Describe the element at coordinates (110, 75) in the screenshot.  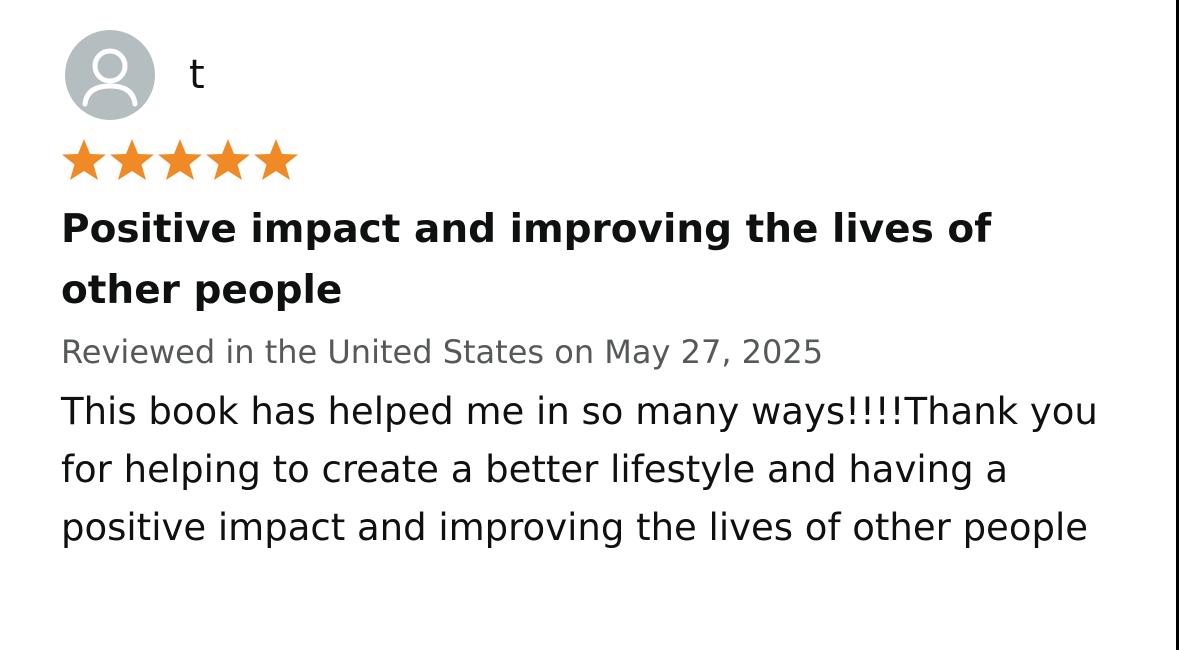
I see `reviewer-avatar-icon` at that location.